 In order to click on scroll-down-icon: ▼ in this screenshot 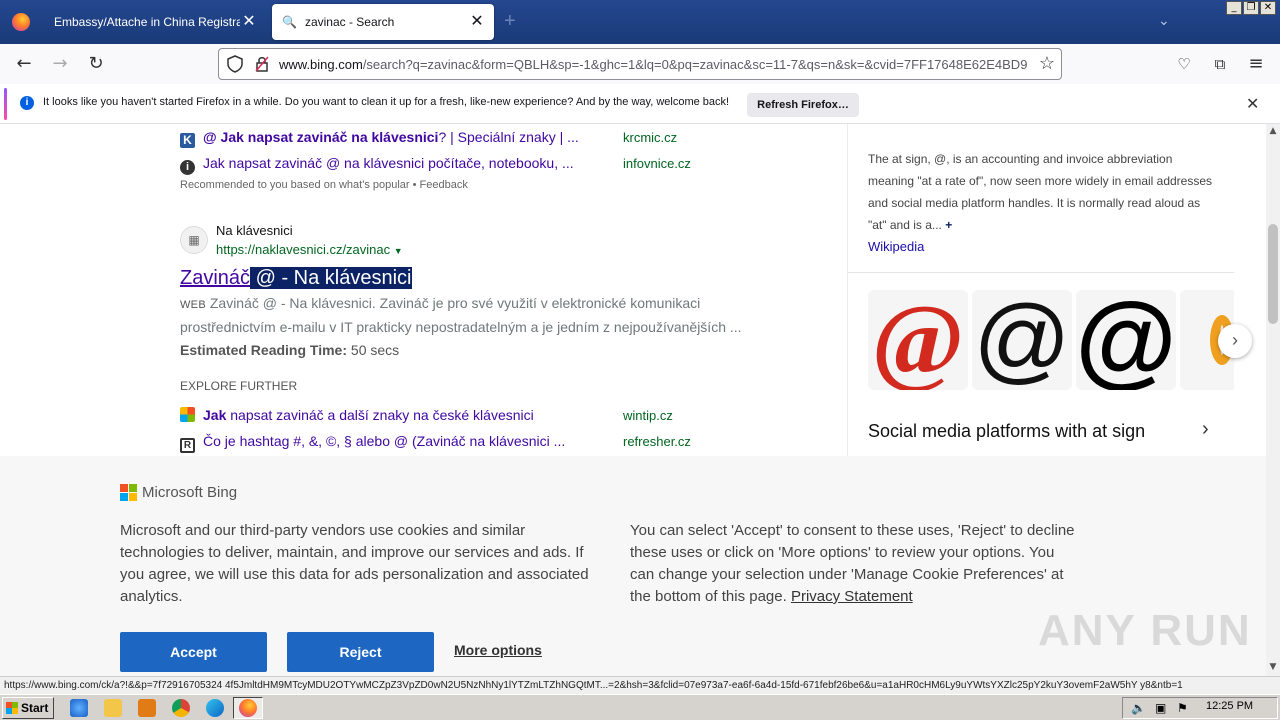, I will do `click(1273, 669)`.